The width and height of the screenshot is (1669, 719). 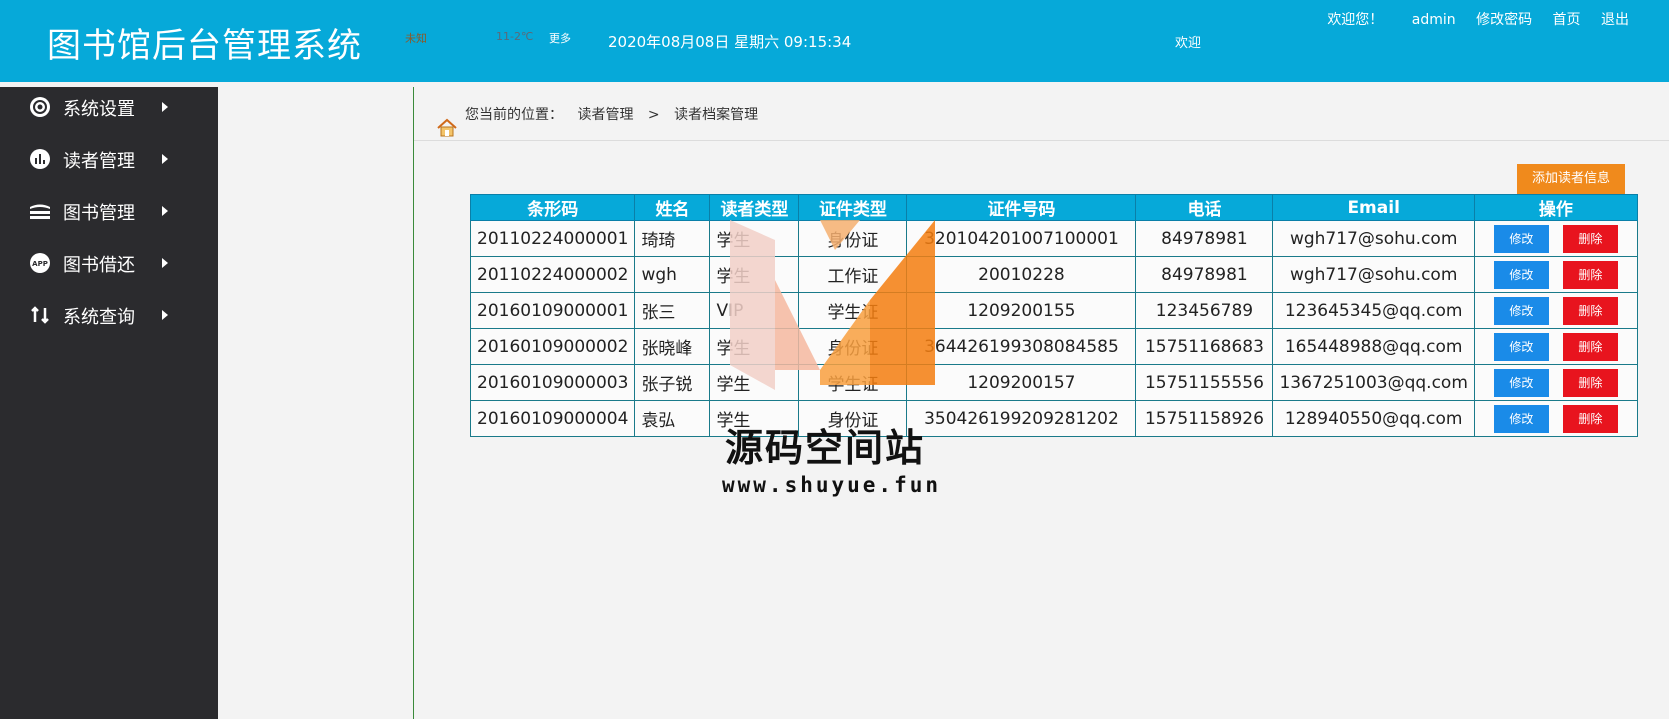 I want to click on table-header-row: 条形码 姓名 读者类型 证件类型 证件号码 电话 Email 操作, so click(x=1053, y=207).